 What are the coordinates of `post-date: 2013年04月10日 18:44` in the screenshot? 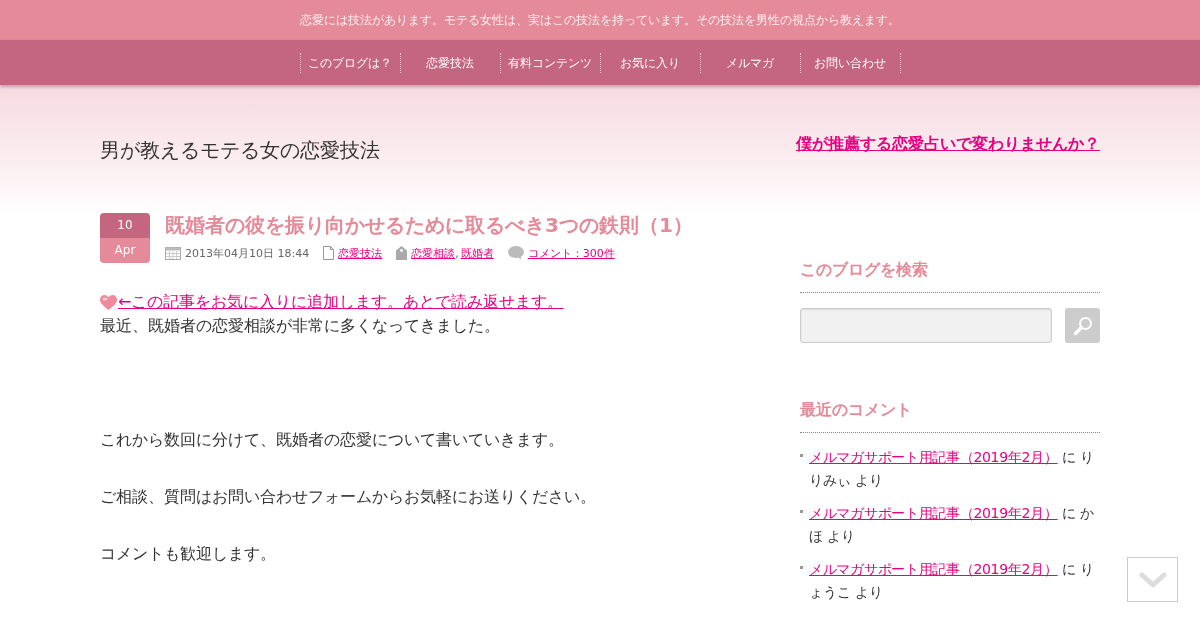 It's located at (247, 253).